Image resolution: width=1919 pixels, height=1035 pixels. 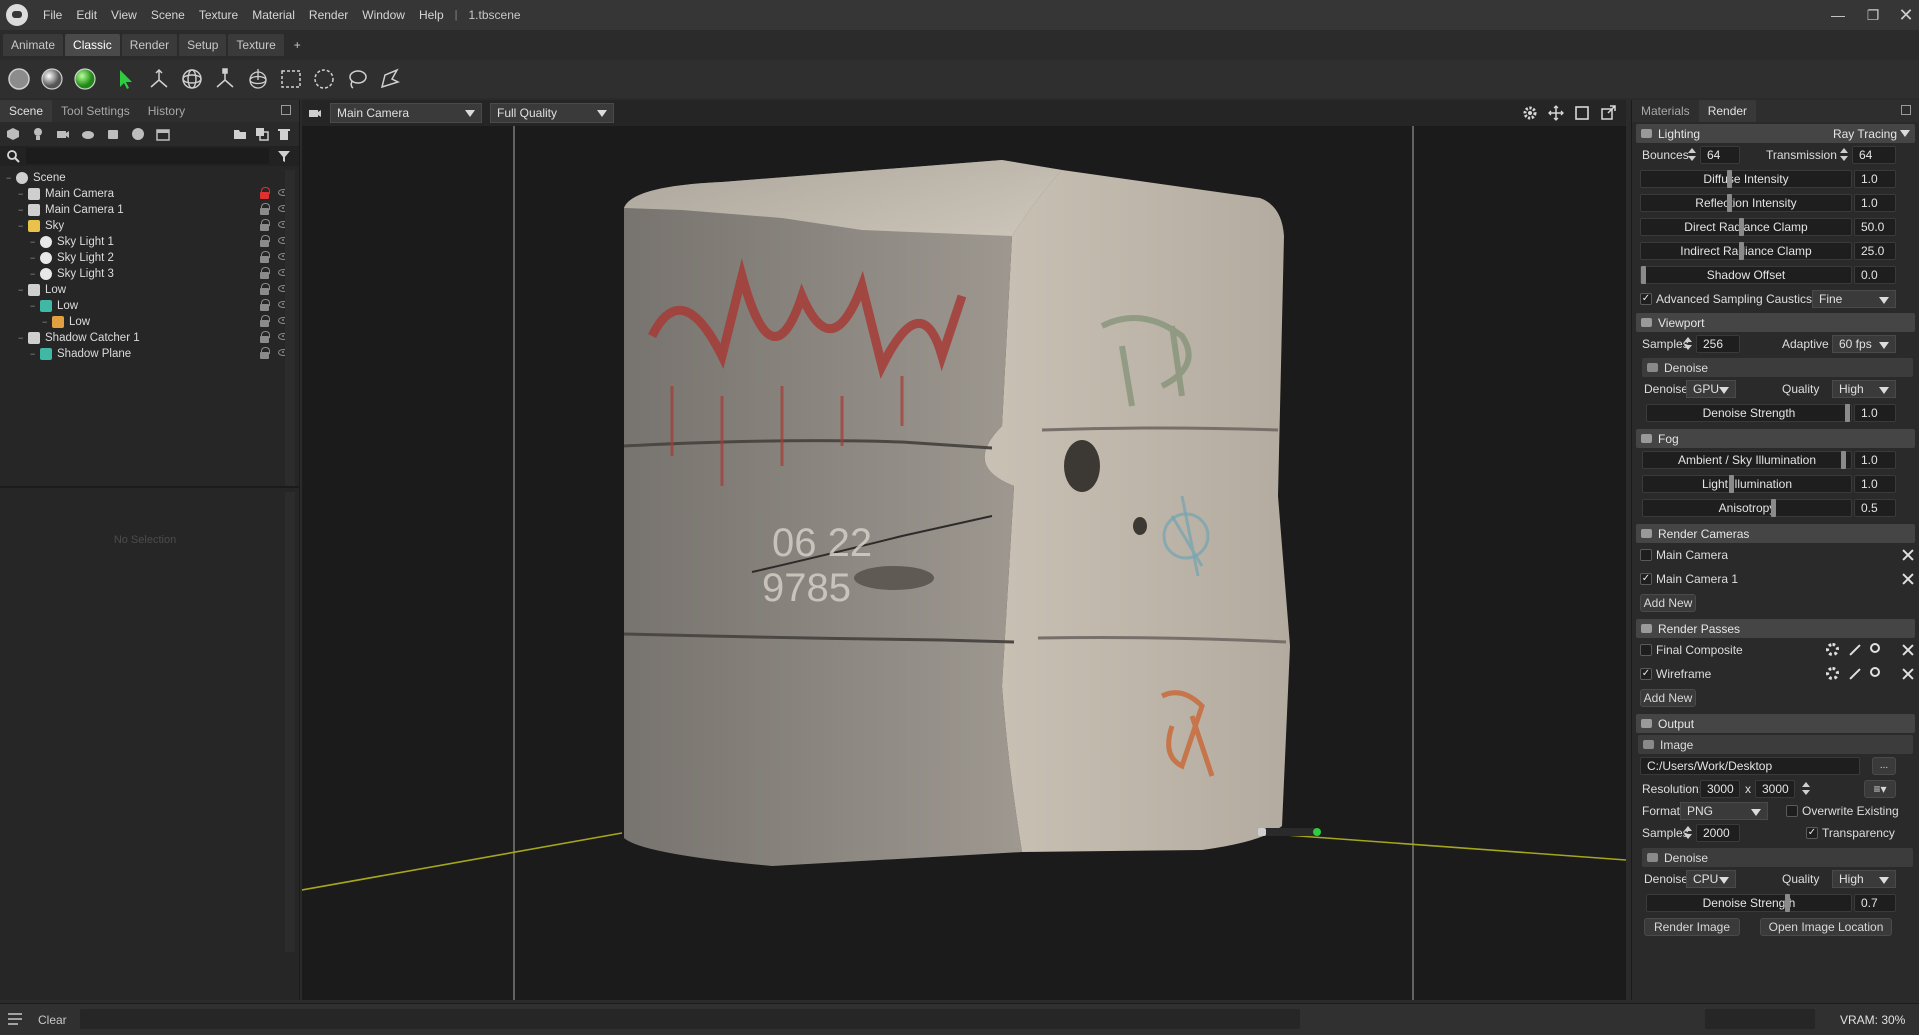 What do you see at coordinates (284, 134) in the screenshot?
I see `delete-icon` at bounding box center [284, 134].